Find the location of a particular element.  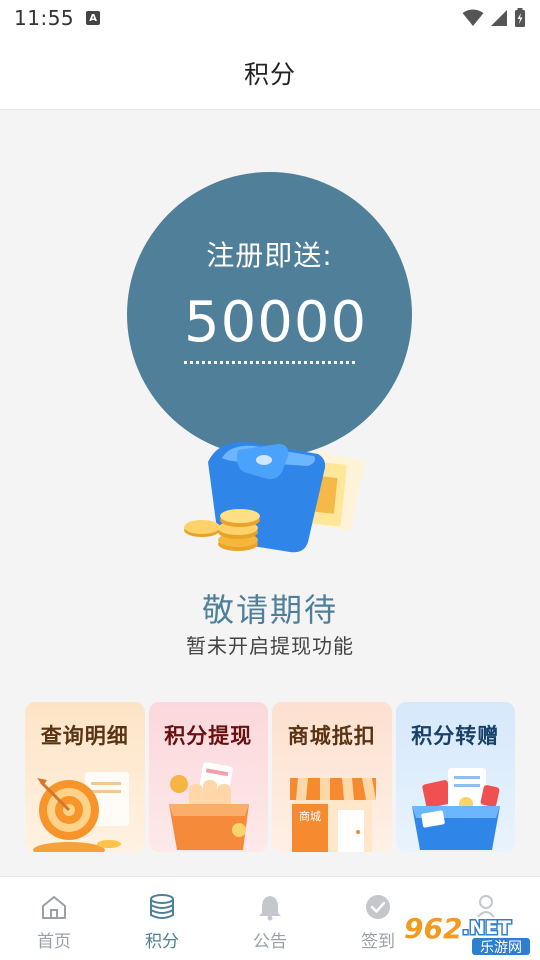

card-label: 积分提现 is located at coordinates (208, 736).